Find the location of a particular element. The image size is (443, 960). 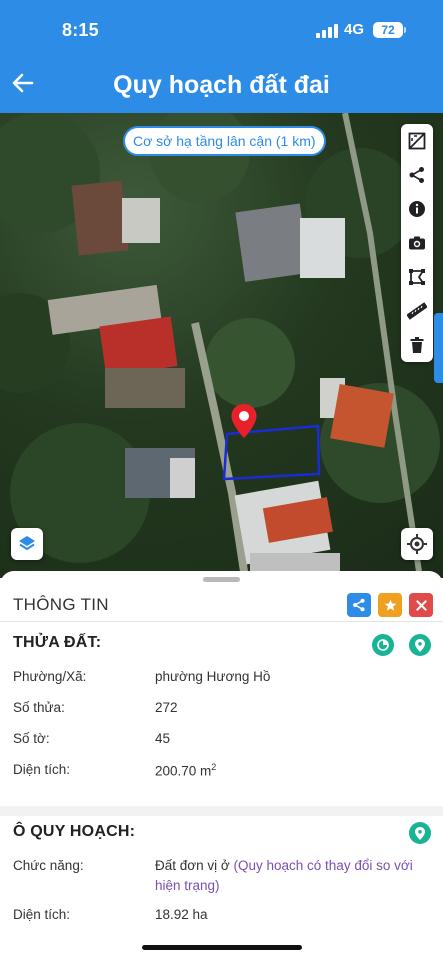

battery-icon: 72 is located at coordinates (388, 30).